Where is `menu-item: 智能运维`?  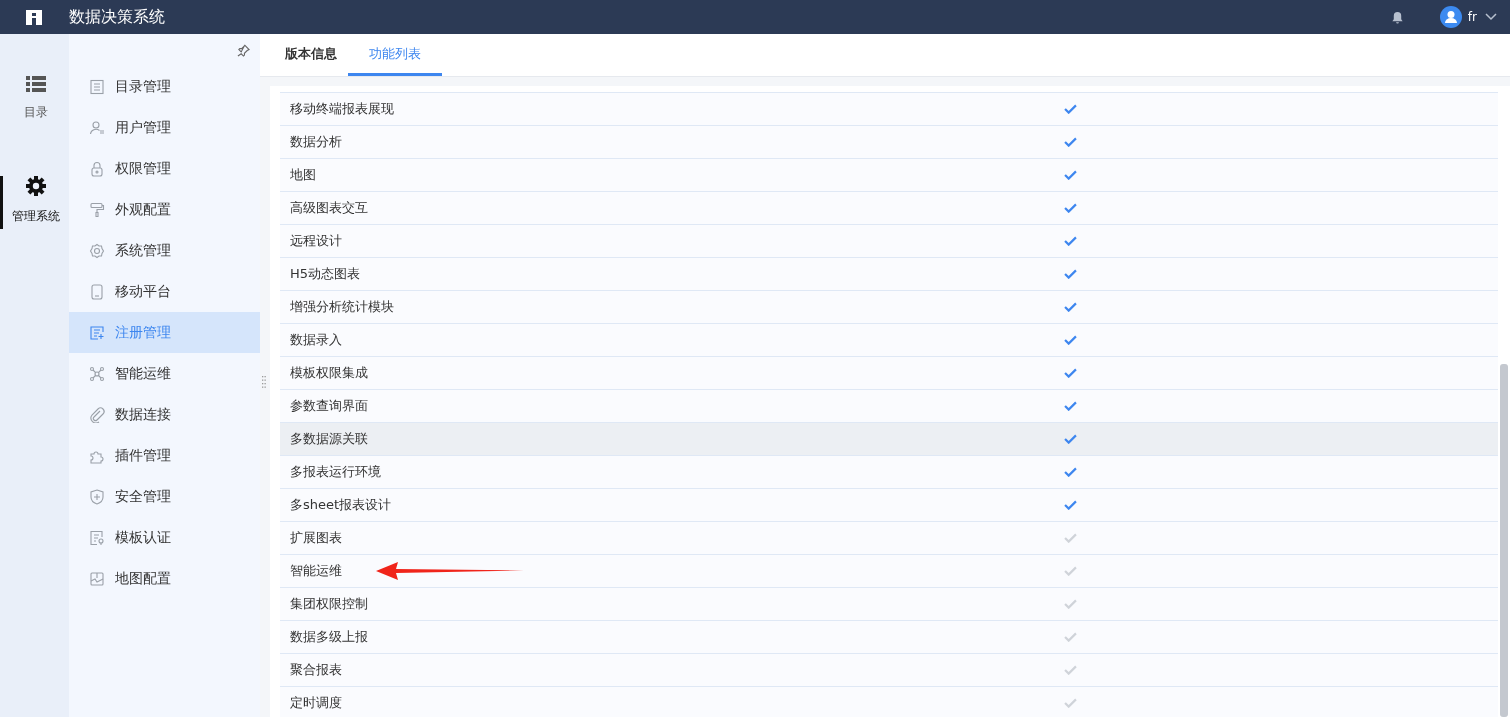
menu-item: 智能运维 is located at coordinates (164, 373).